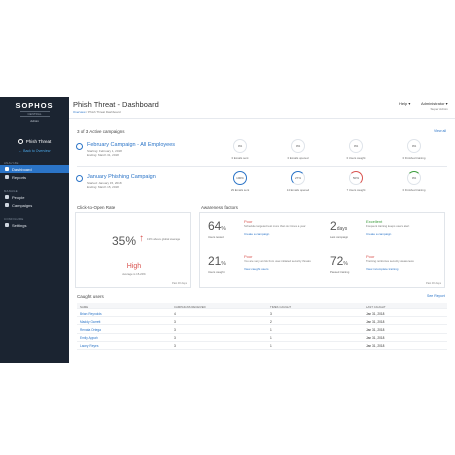 Image resolution: width=455 pixels, height=455 pixels. Describe the element at coordinates (388, 226) in the screenshot. I see `awareness-desc: Frequent training keeps users alert` at that location.